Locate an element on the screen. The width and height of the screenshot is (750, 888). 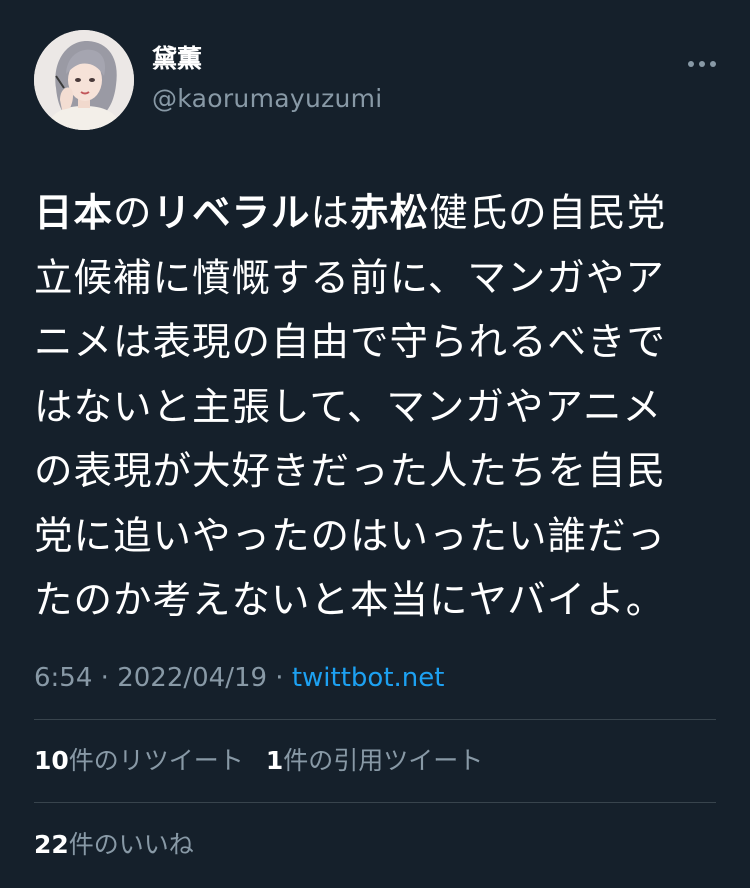
retweets-stat: 10件のリツイート is located at coordinates (139, 761).